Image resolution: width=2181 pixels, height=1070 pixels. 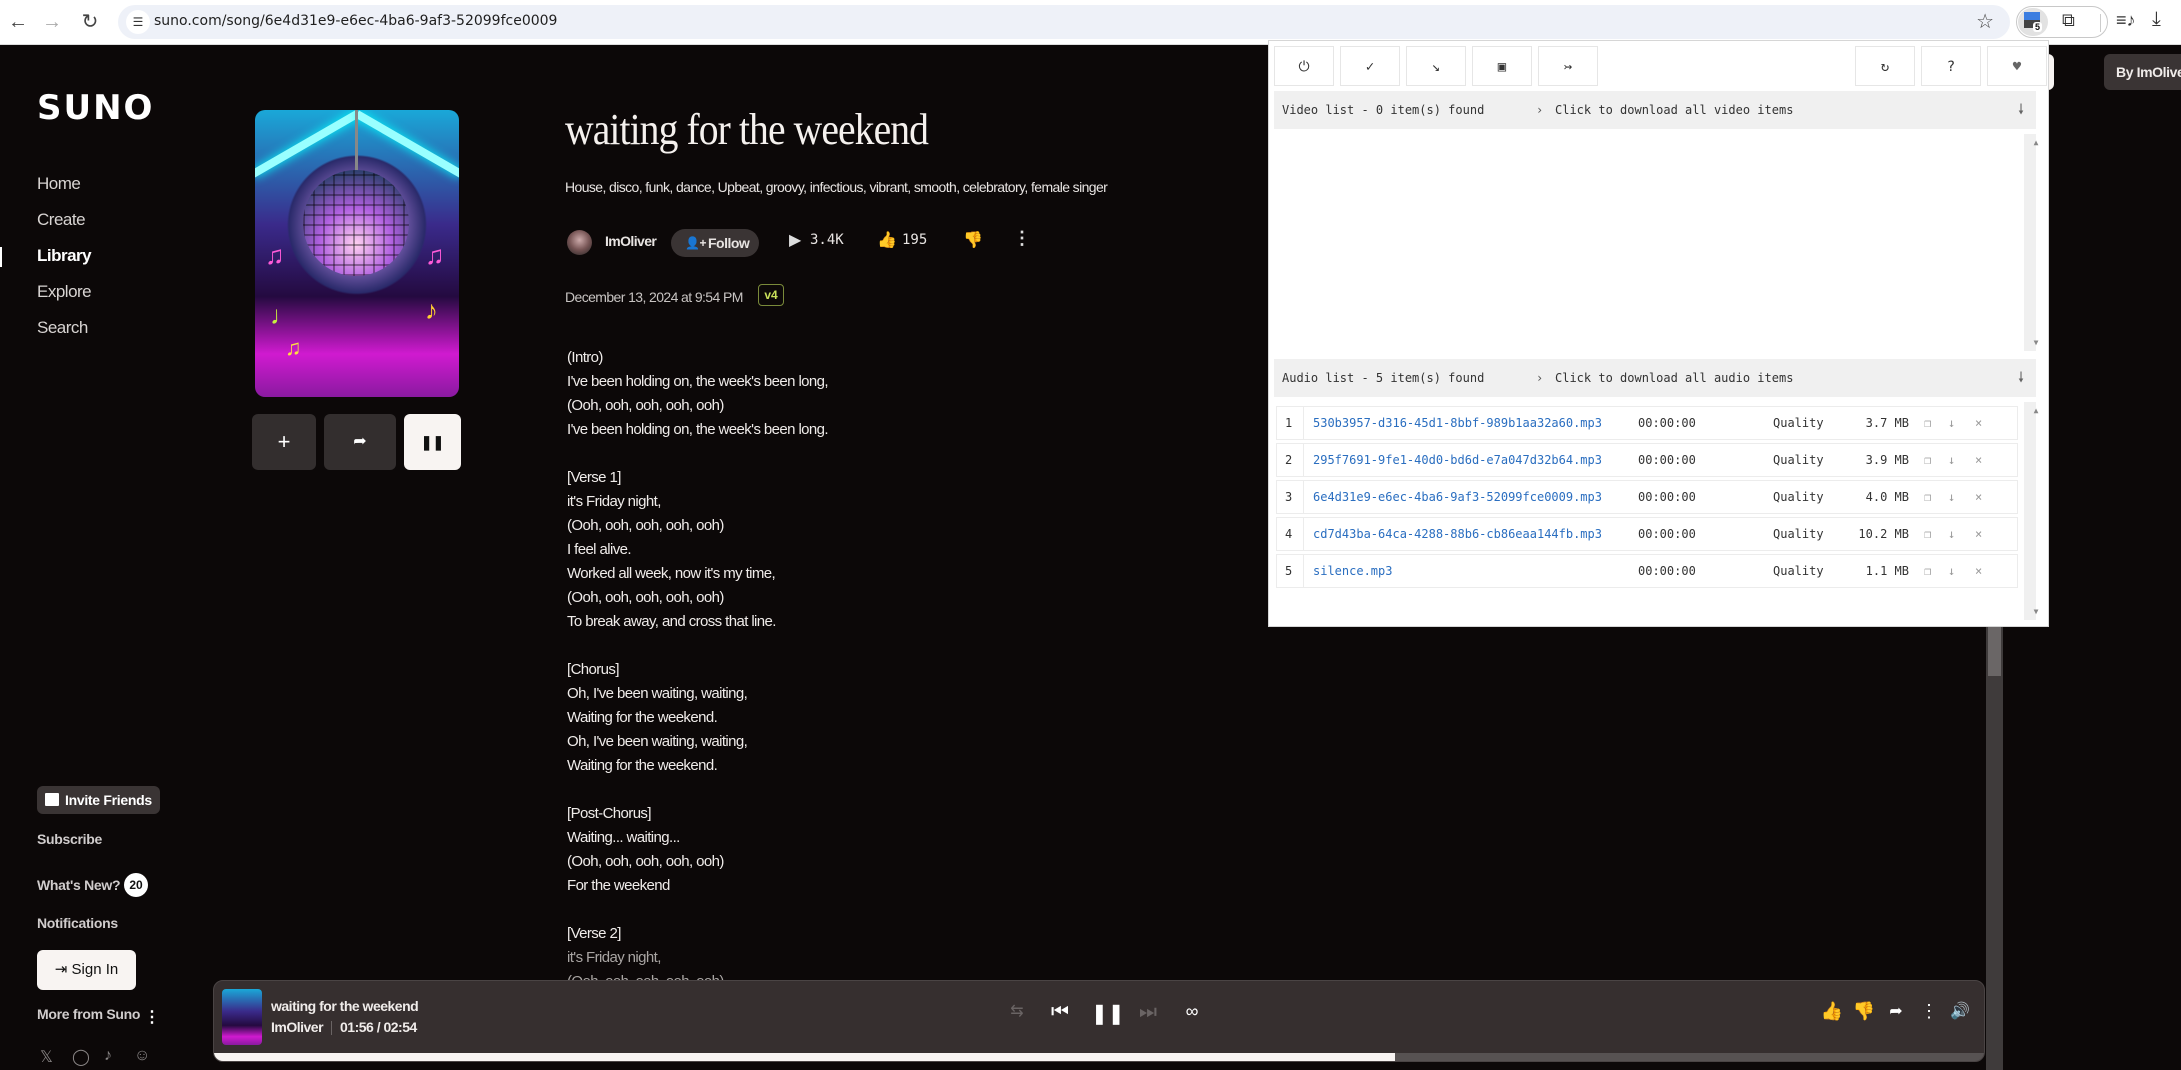 What do you see at coordinates (64, 292) in the screenshot?
I see `nav-explore: Explore` at bounding box center [64, 292].